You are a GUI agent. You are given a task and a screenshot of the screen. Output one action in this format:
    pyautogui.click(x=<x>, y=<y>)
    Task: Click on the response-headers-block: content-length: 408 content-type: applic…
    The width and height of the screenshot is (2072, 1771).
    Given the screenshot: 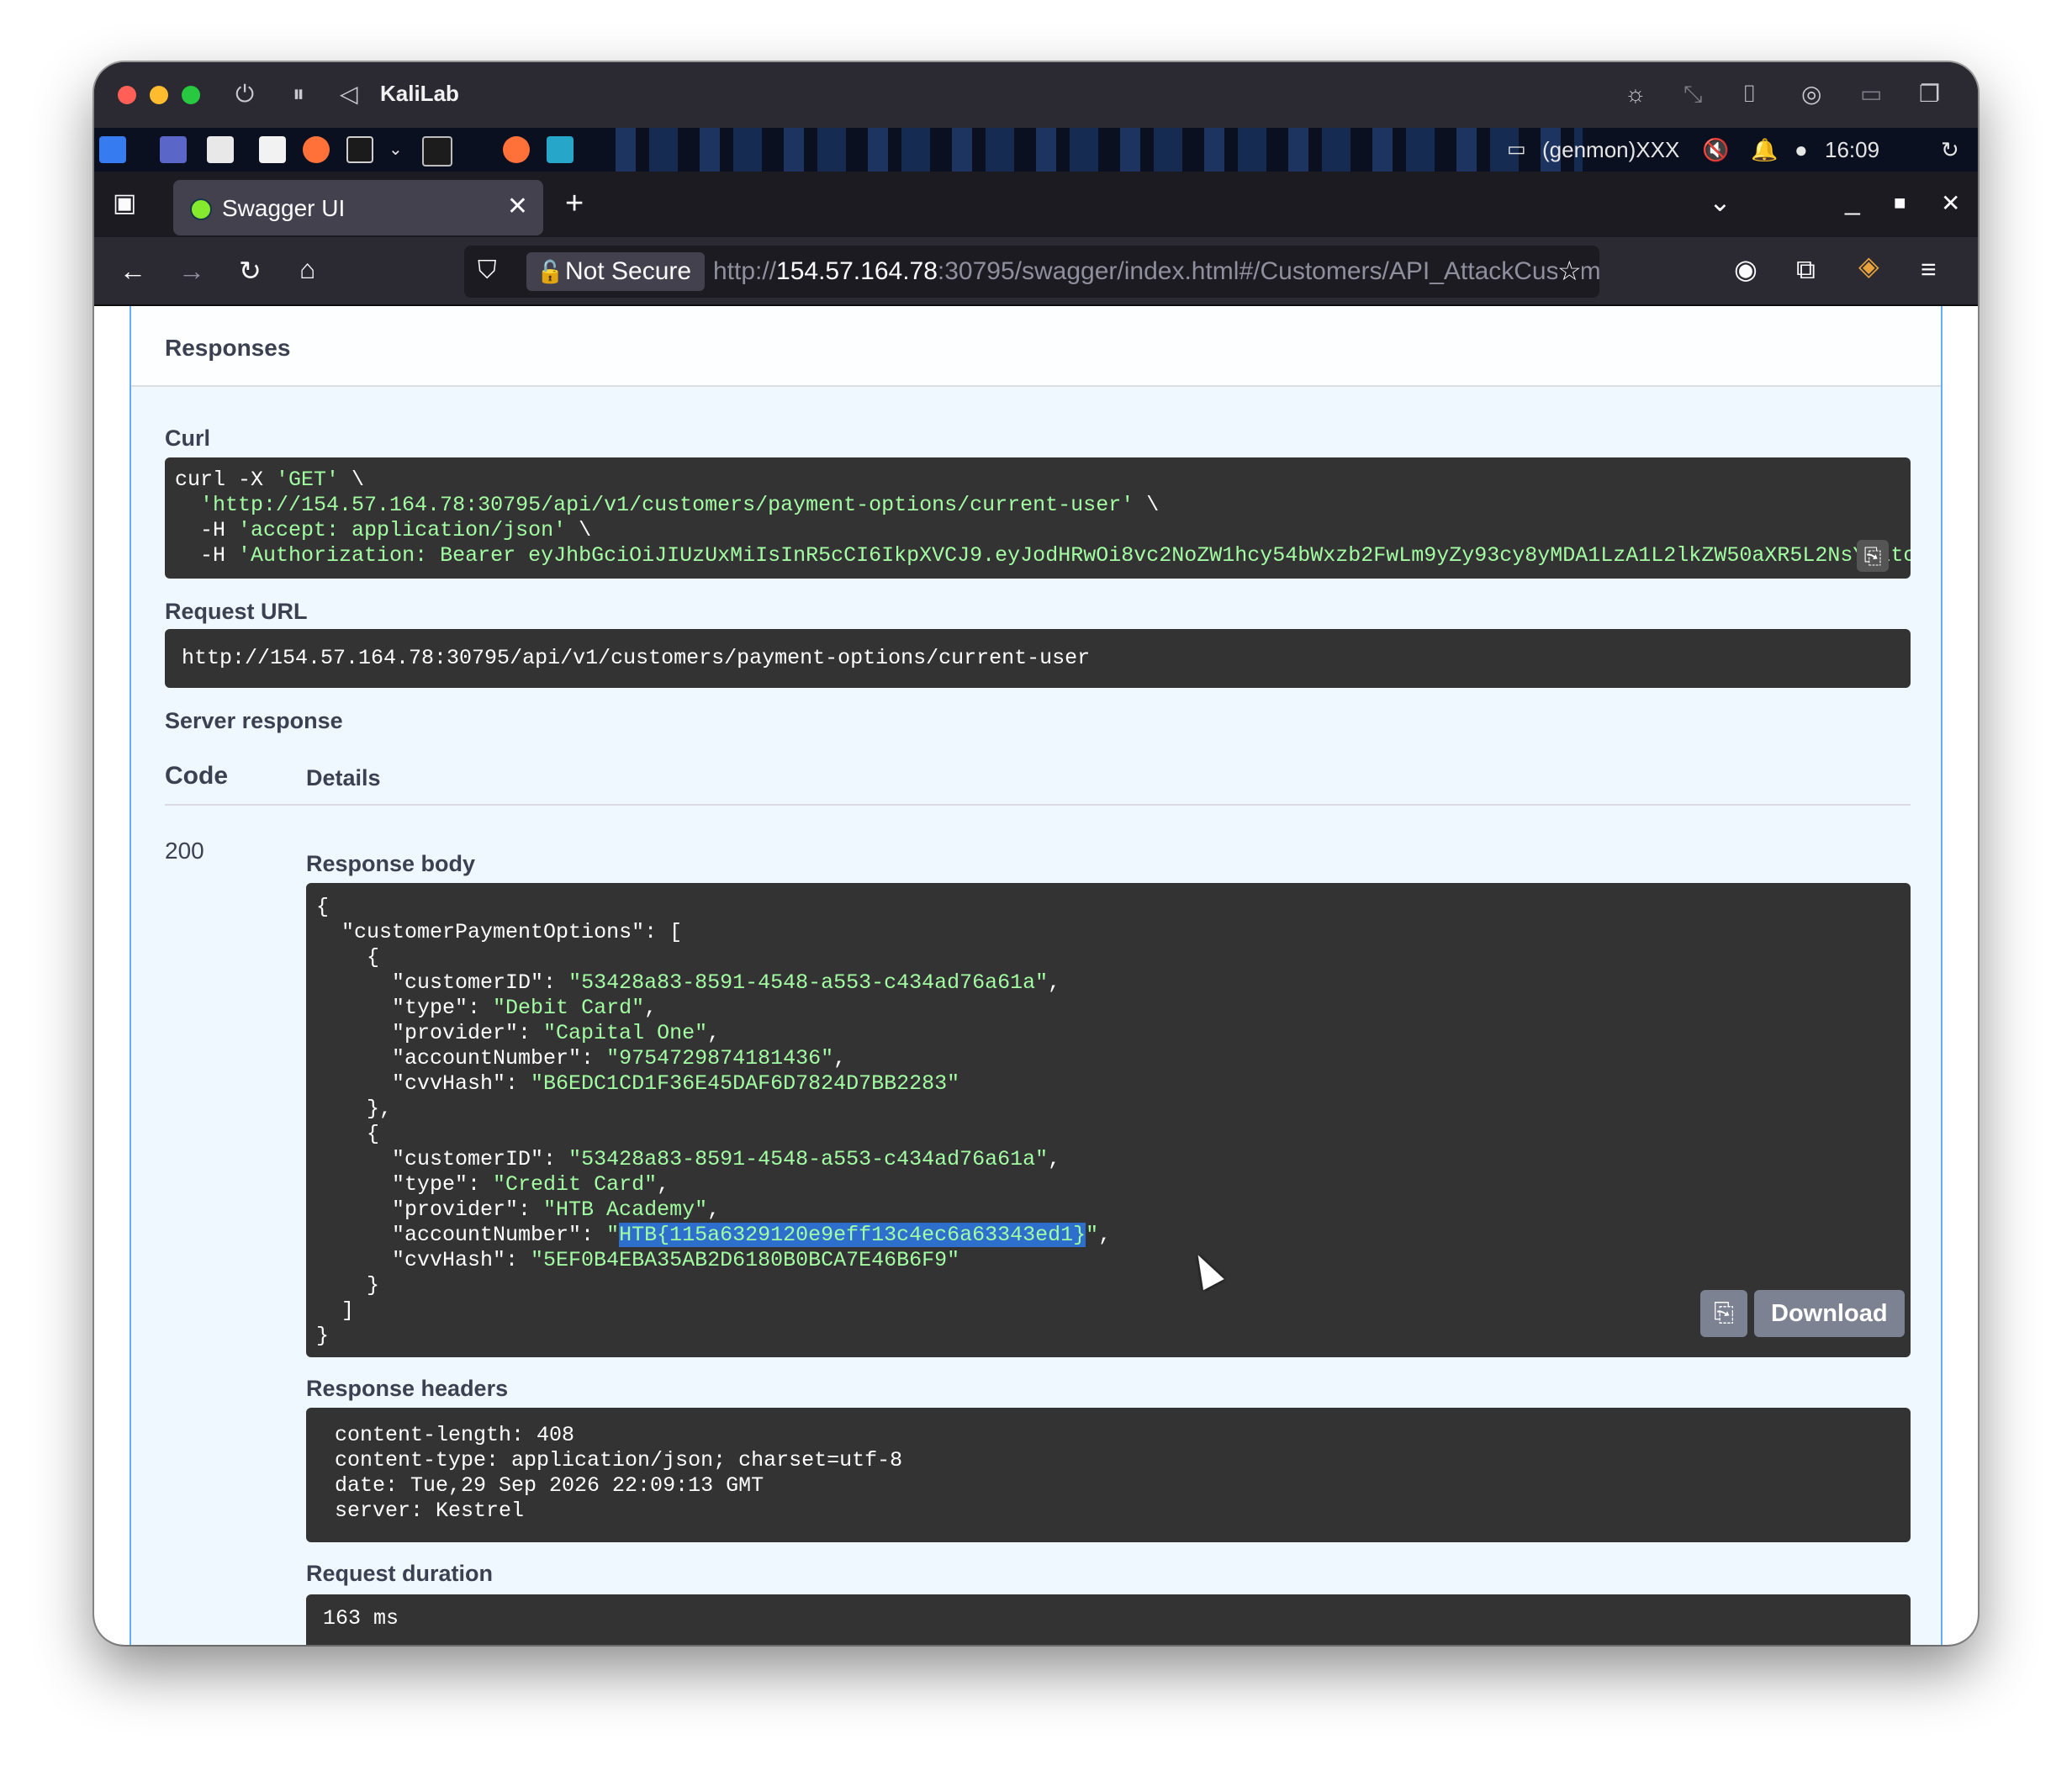 What is the action you would take?
    pyautogui.click(x=1108, y=1475)
    